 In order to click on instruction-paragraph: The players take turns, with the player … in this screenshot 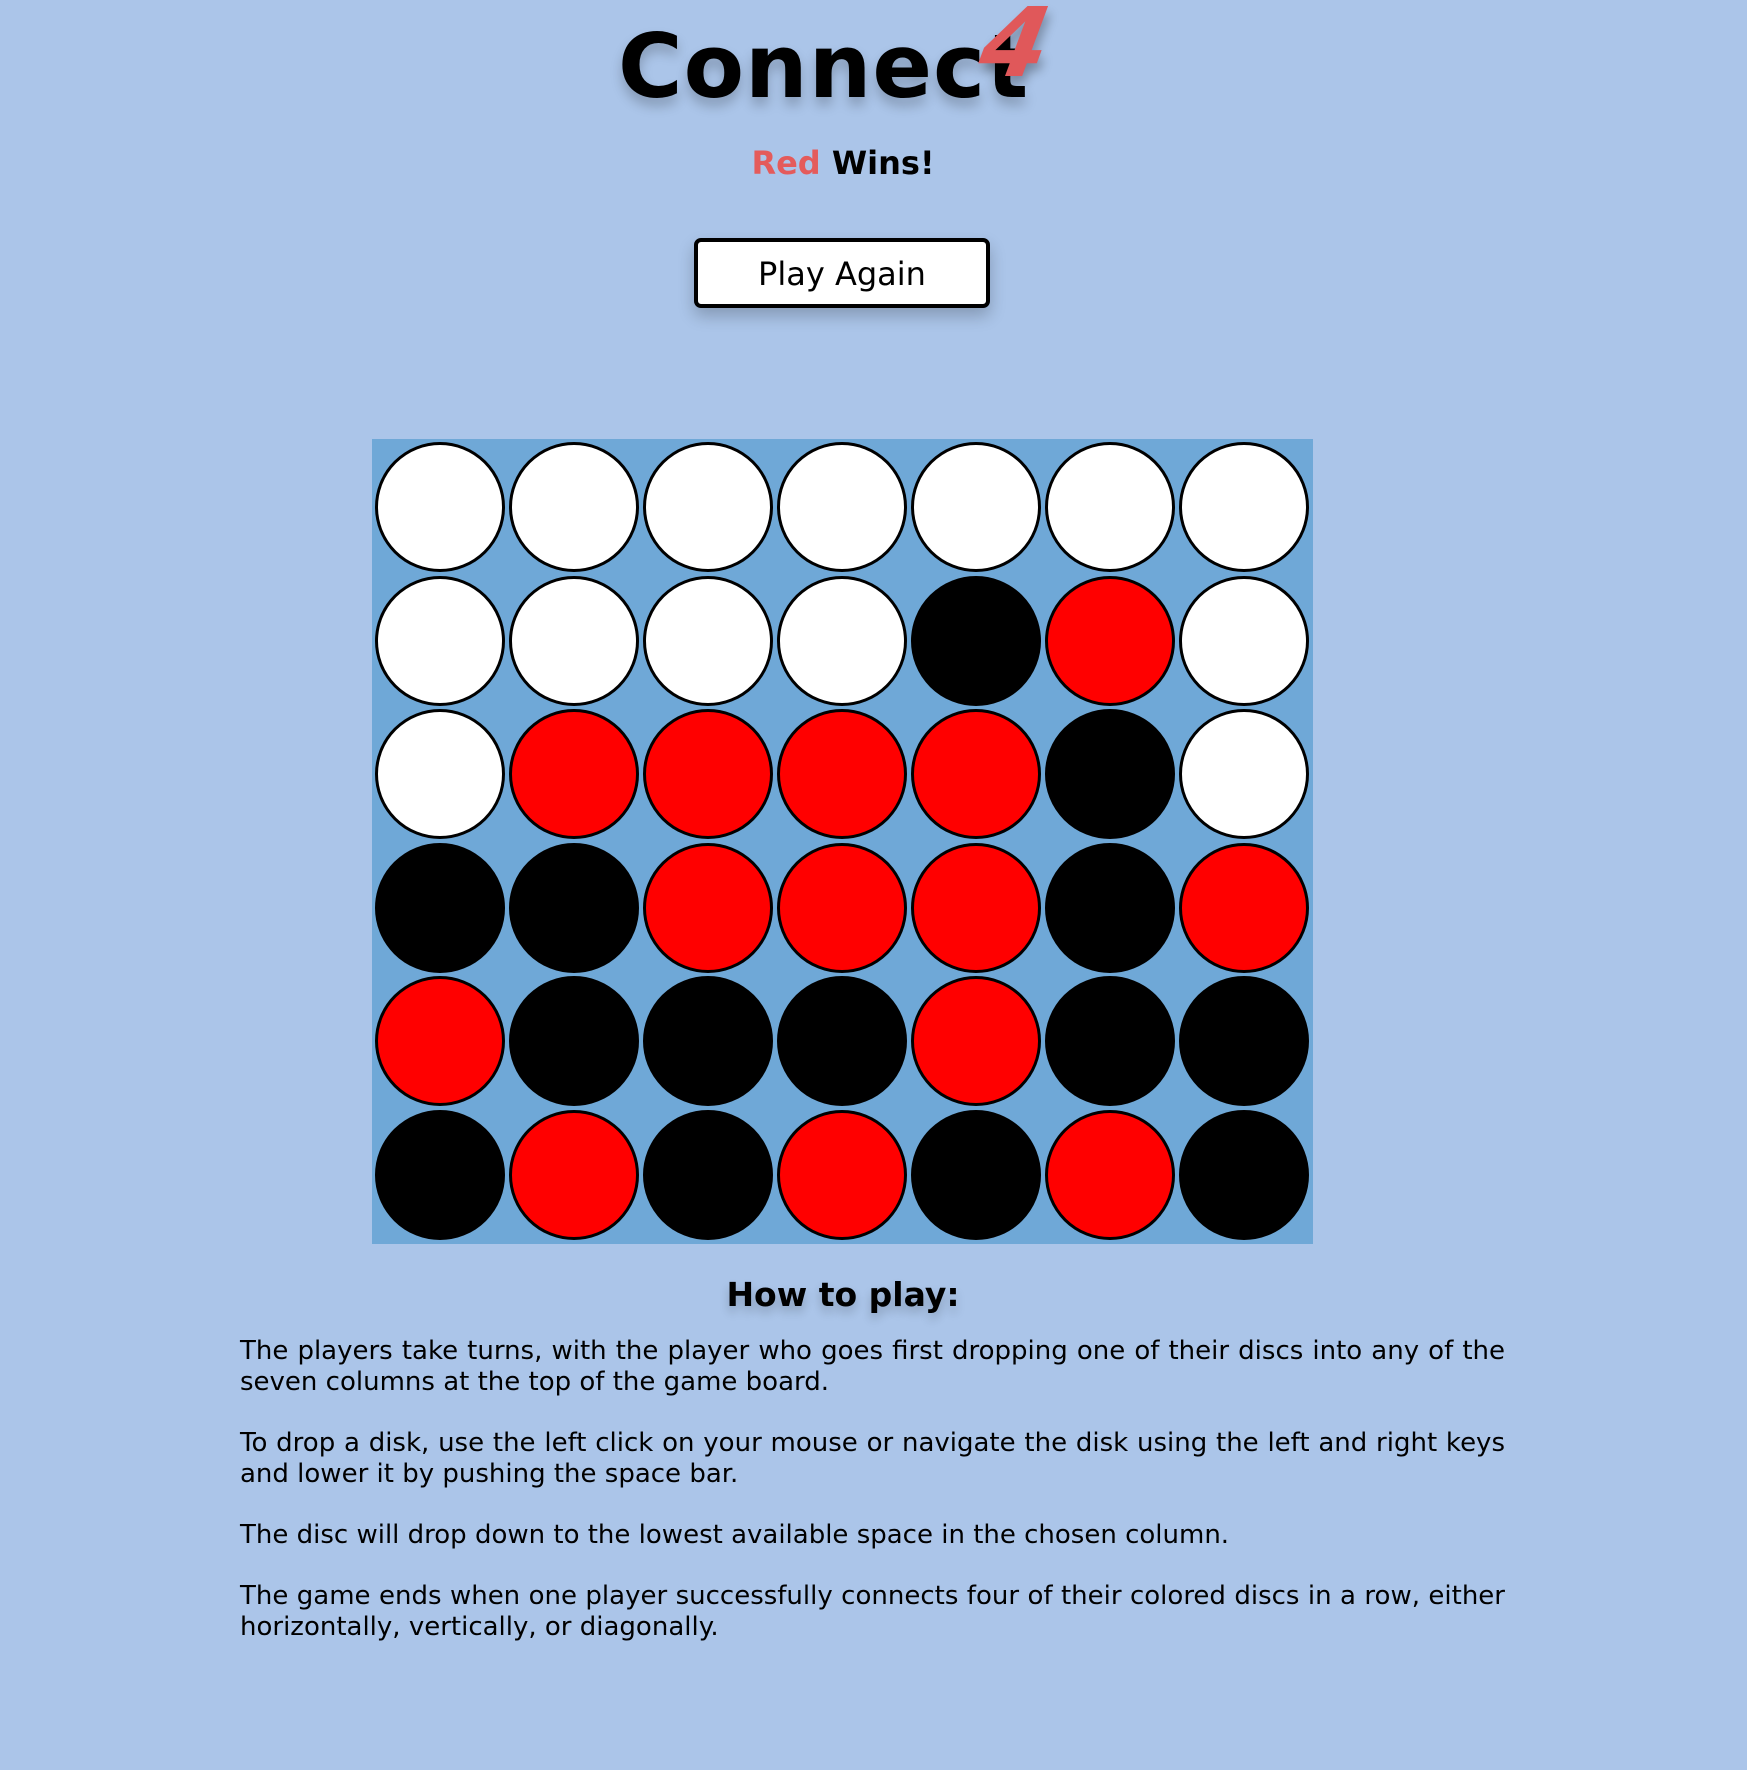, I will do `click(872, 1366)`.